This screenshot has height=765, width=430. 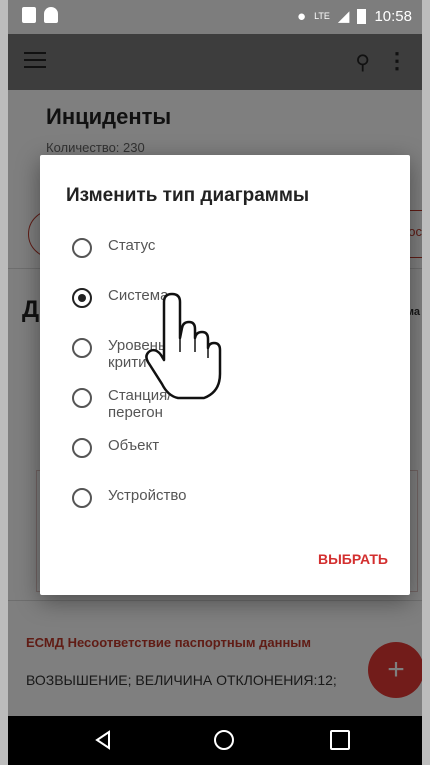 I want to click on android-icon, so click(x=51, y=15).